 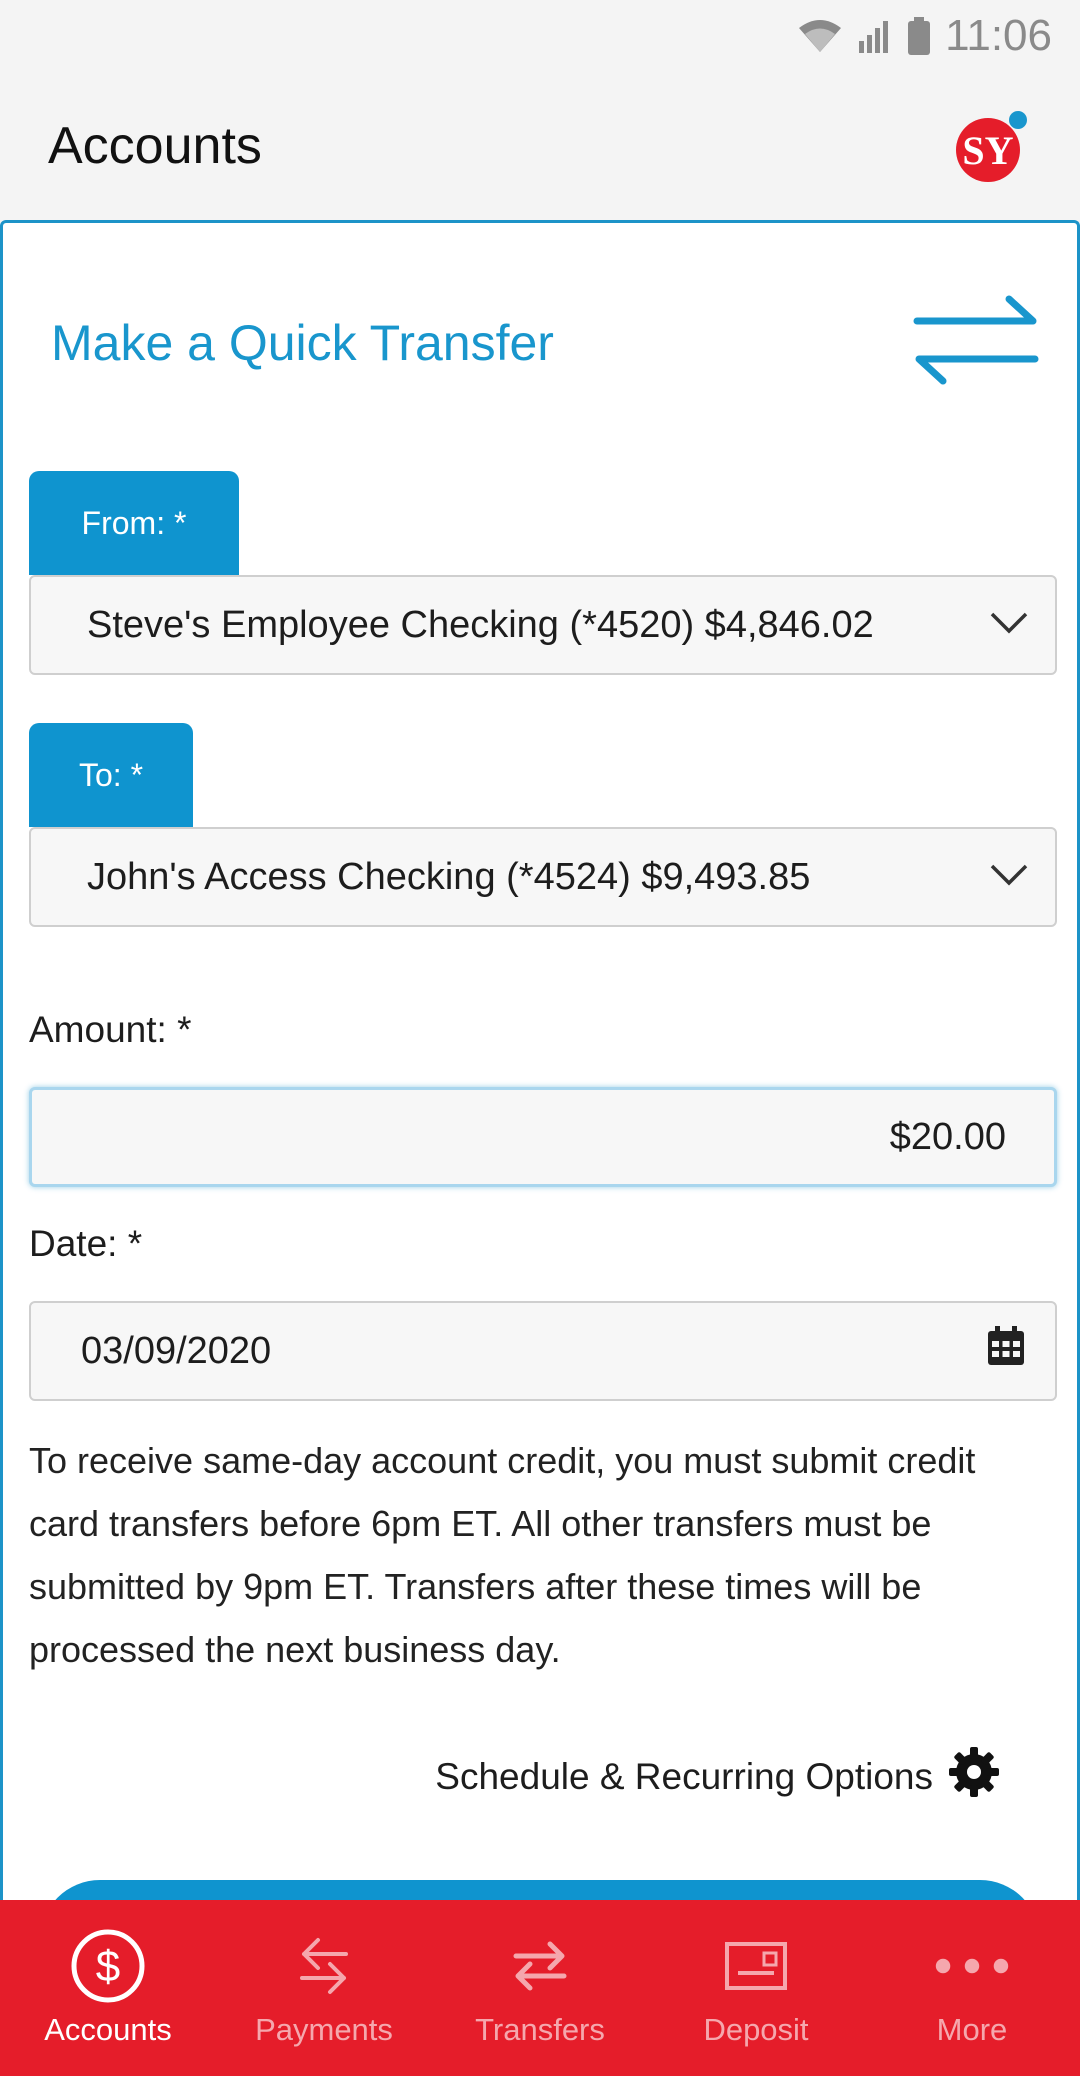 I want to click on amount-label: Amount: *, so click(x=110, y=1029).